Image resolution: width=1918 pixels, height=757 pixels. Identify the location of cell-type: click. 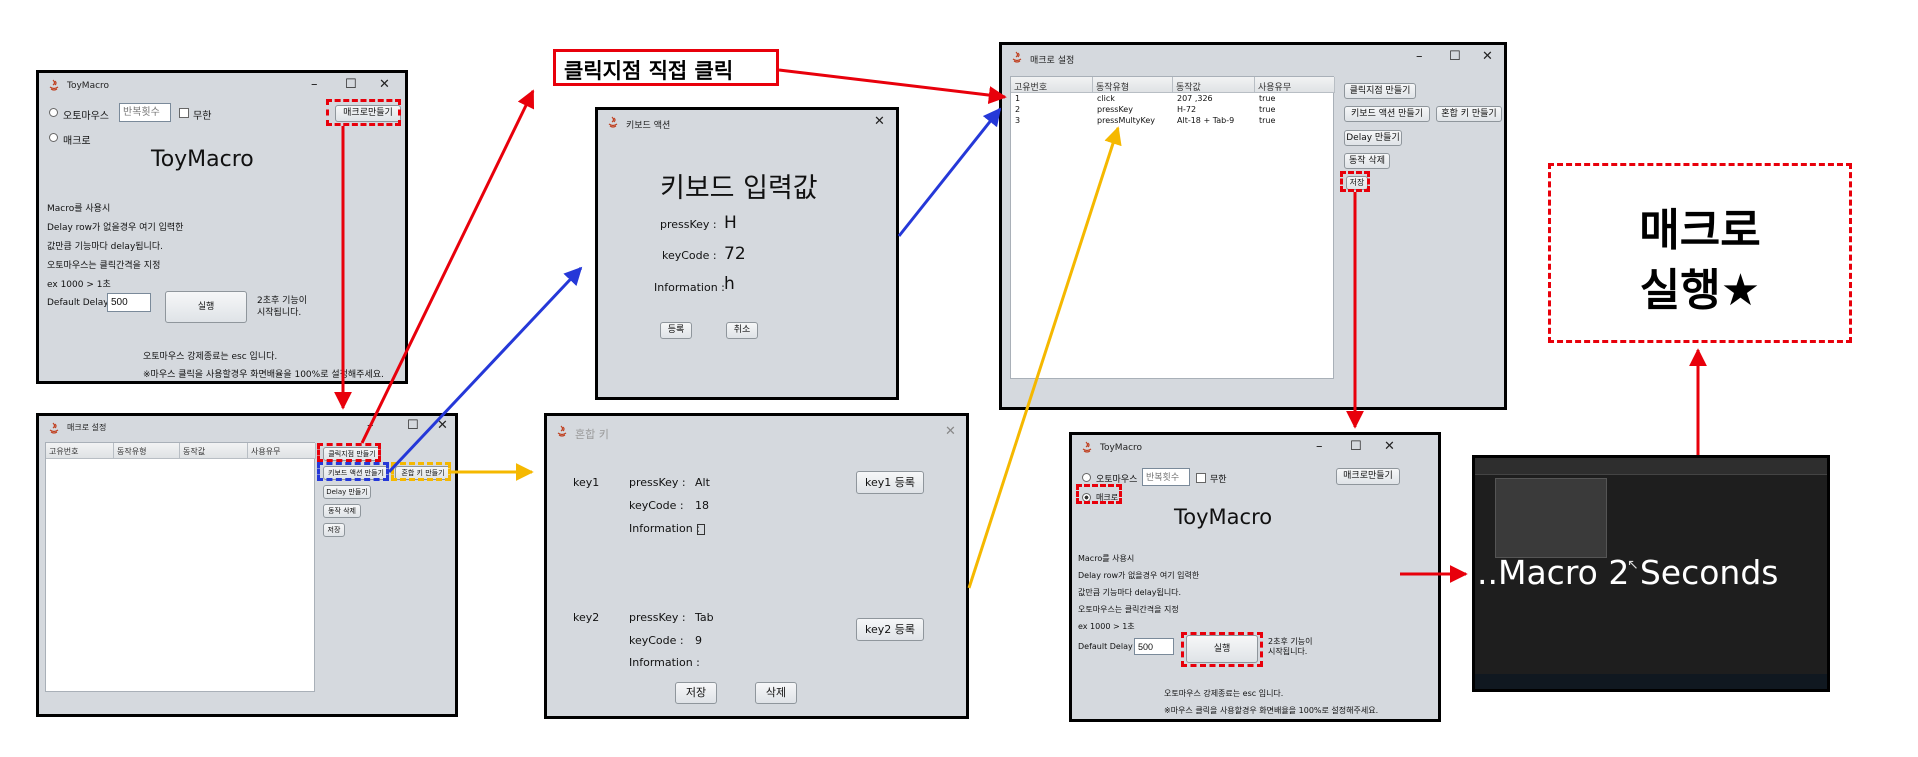
(1106, 98).